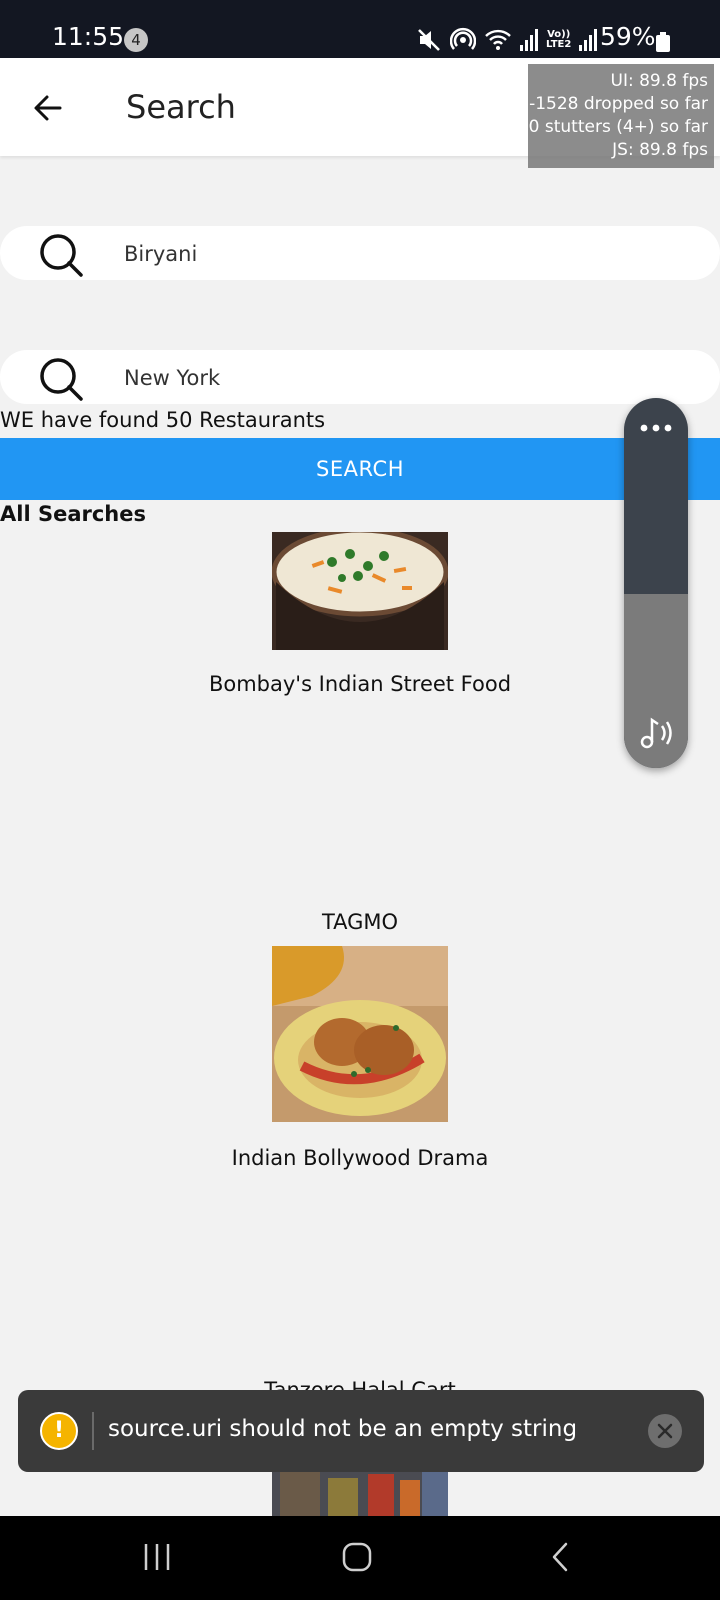 This screenshot has height=1600, width=720. Describe the element at coordinates (657, 733) in the screenshot. I see `music-note-icon` at that location.